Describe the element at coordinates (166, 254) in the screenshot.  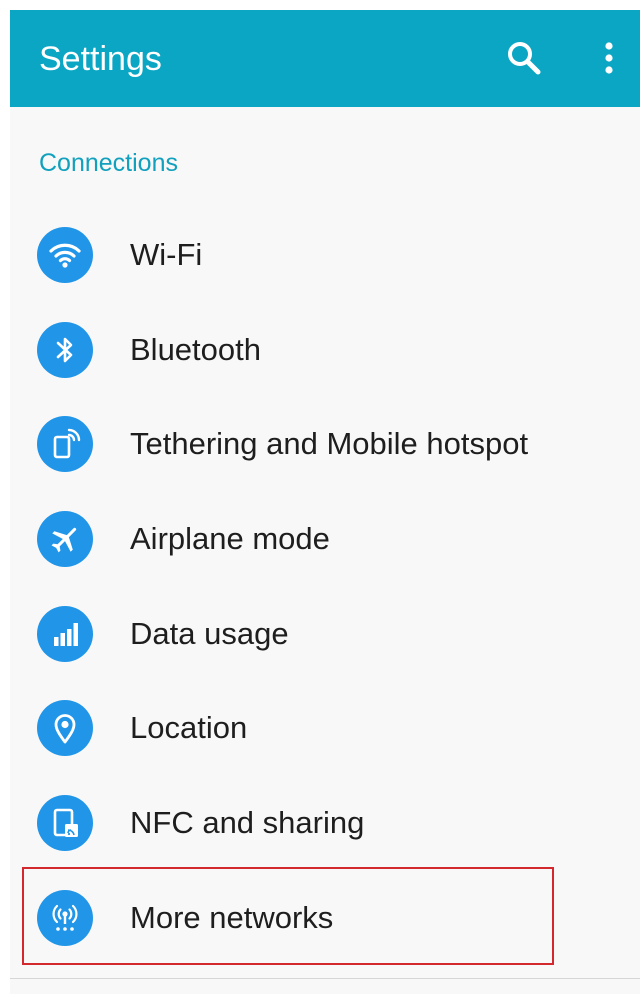
I see `list-item-label: Wi-Fi` at that location.